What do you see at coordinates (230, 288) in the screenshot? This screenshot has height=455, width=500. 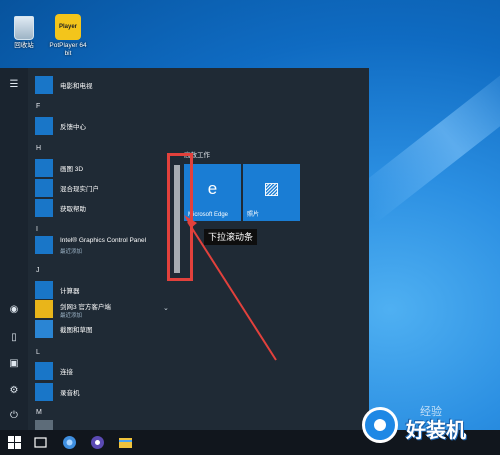 I see `annotation-arrow` at bounding box center [230, 288].